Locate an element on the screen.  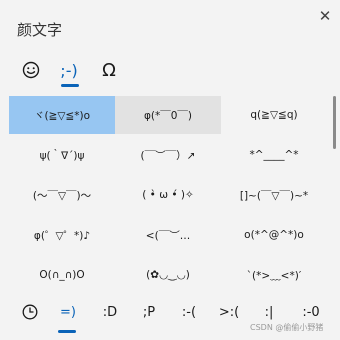
scrollbar-thumb is located at coordinates (334, 122).